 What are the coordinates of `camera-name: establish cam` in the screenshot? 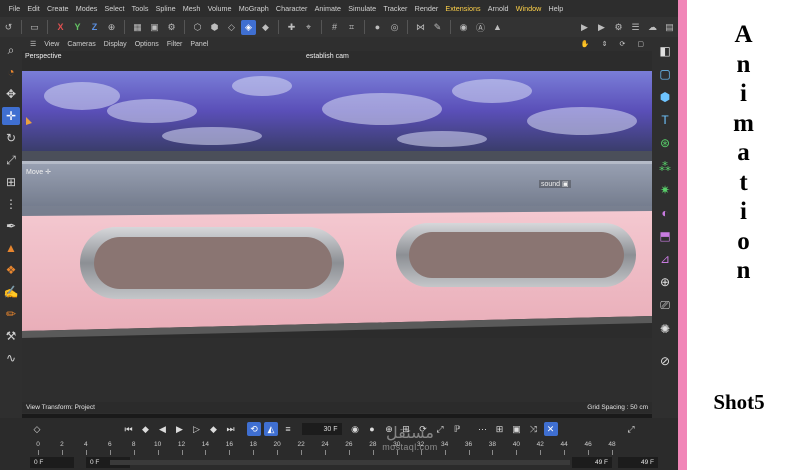 It's located at (327, 56).